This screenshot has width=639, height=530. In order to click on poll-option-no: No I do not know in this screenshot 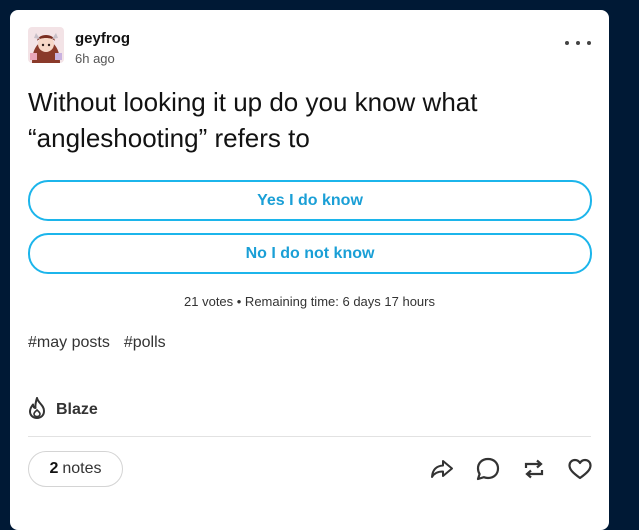, I will do `click(310, 253)`.